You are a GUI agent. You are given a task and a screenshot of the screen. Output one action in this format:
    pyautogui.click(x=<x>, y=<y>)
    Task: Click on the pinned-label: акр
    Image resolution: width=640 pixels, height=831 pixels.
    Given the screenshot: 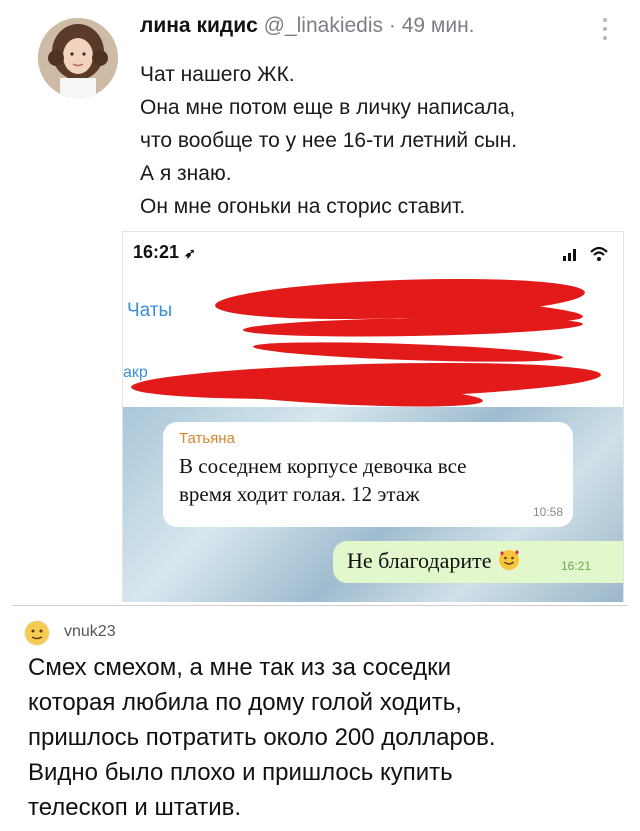 What is the action you would take?
    pyautogui.click(x=135, y=372)
    